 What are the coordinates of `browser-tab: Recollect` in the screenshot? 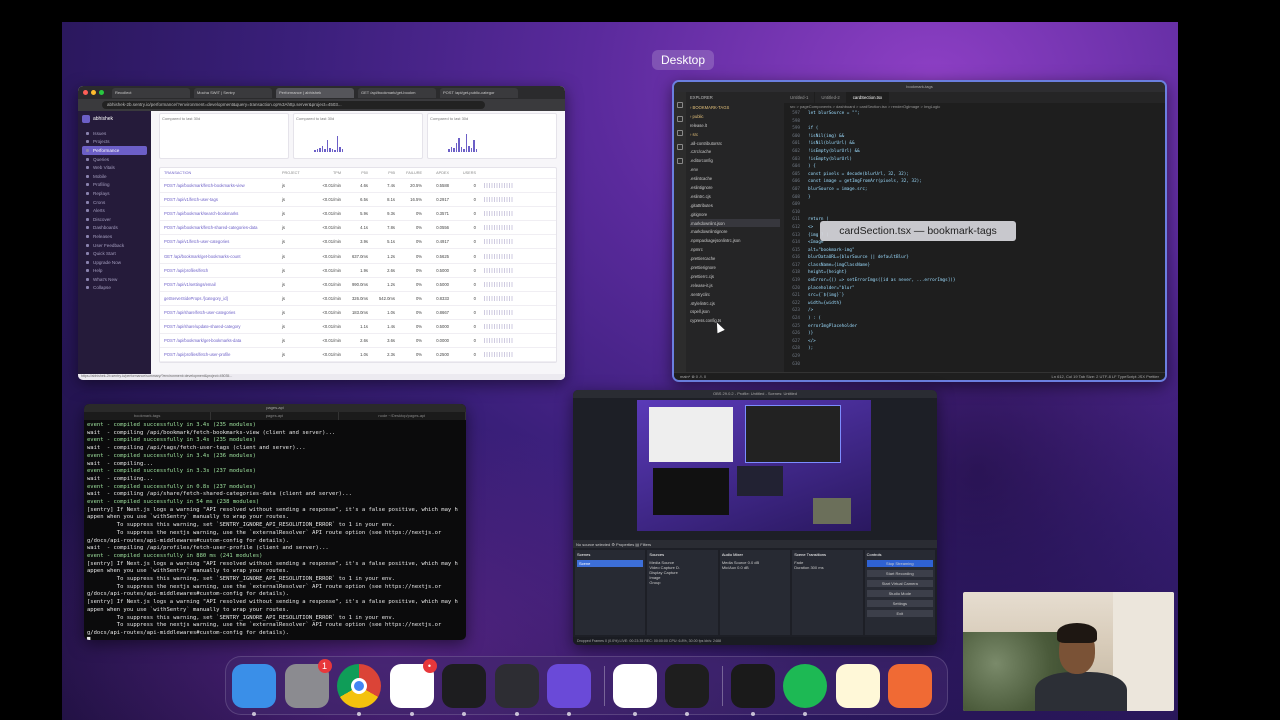 It's located at (151, 93).